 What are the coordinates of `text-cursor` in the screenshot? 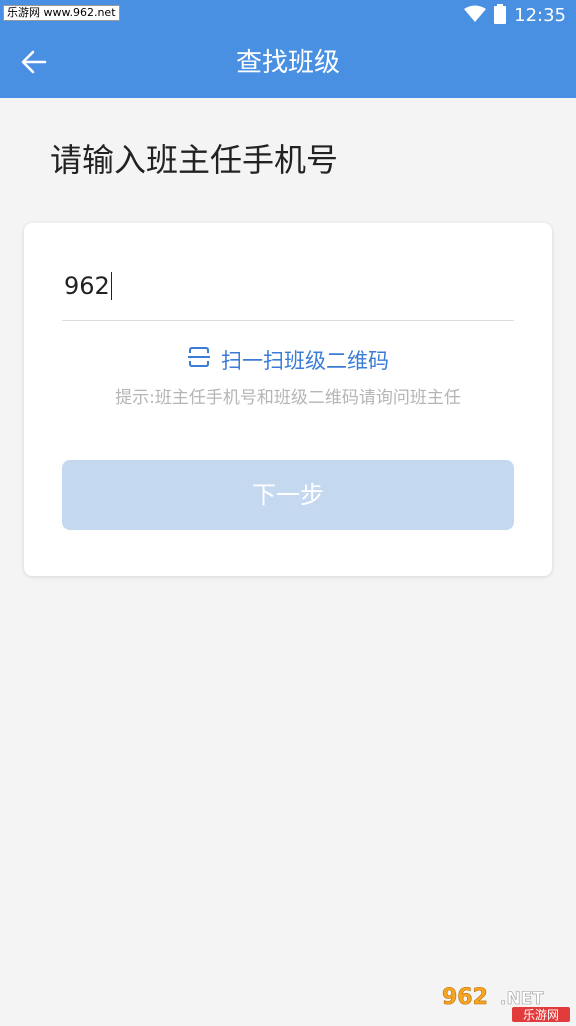 It's located at (111, 286).